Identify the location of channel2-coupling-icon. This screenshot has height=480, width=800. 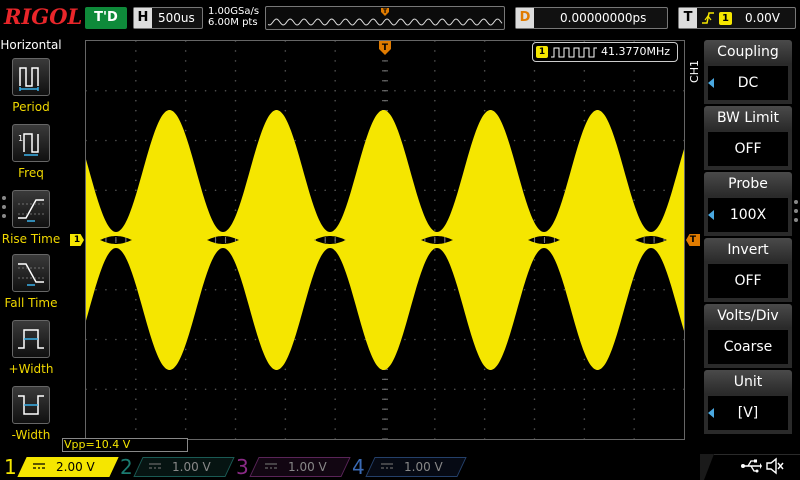
(155, 466).